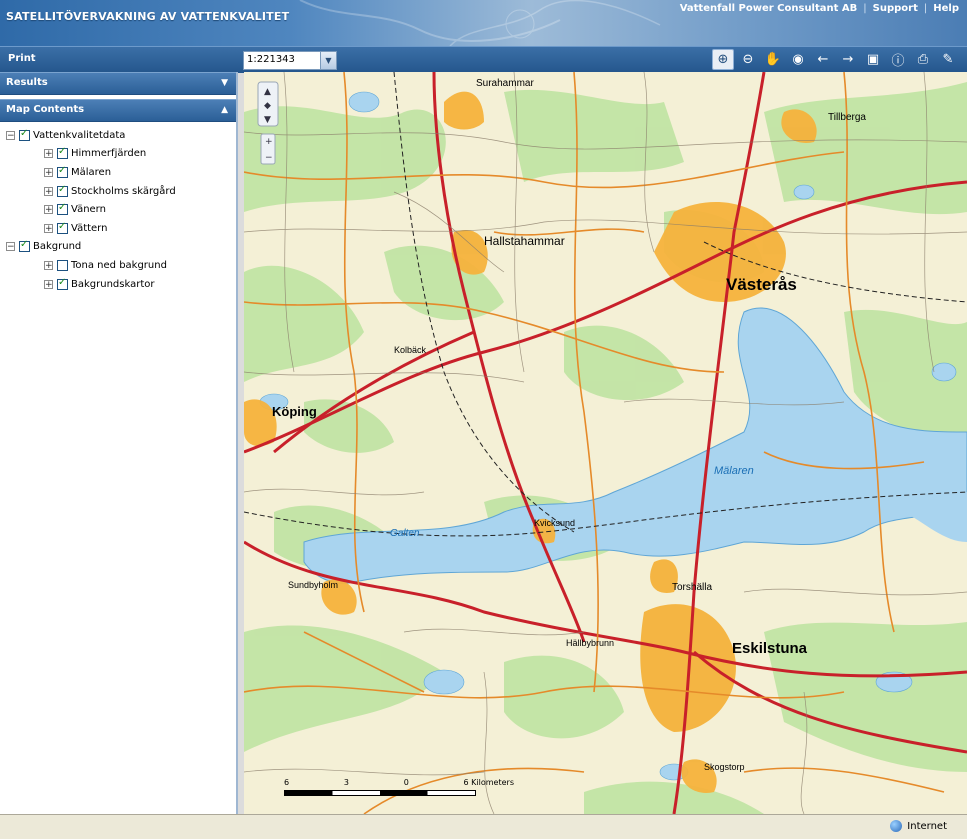 The image size is (967, 839). Describe the element at coordinates (91, 172) in the screenshot. I see `layer-label: Mälaren` at that location.